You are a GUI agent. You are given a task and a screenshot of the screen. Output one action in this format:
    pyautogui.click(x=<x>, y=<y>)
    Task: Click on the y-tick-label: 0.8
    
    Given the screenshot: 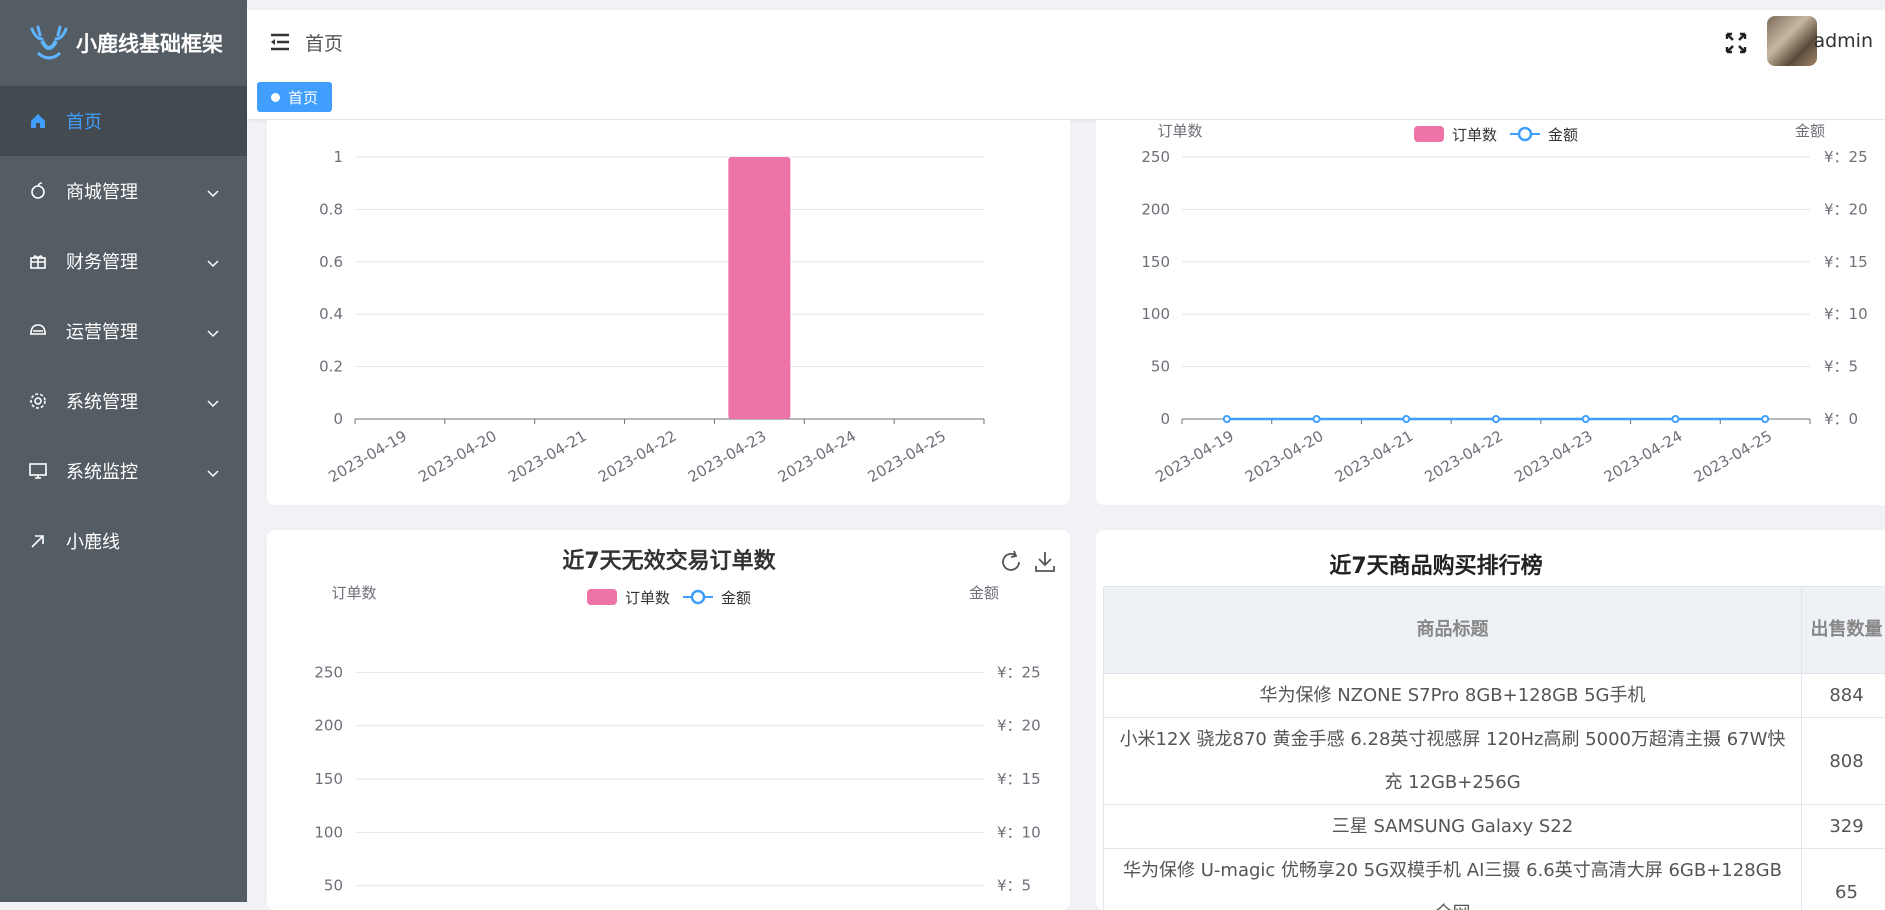 What is the action you would take?
    pyautogui.click(x=331, y=209)
    